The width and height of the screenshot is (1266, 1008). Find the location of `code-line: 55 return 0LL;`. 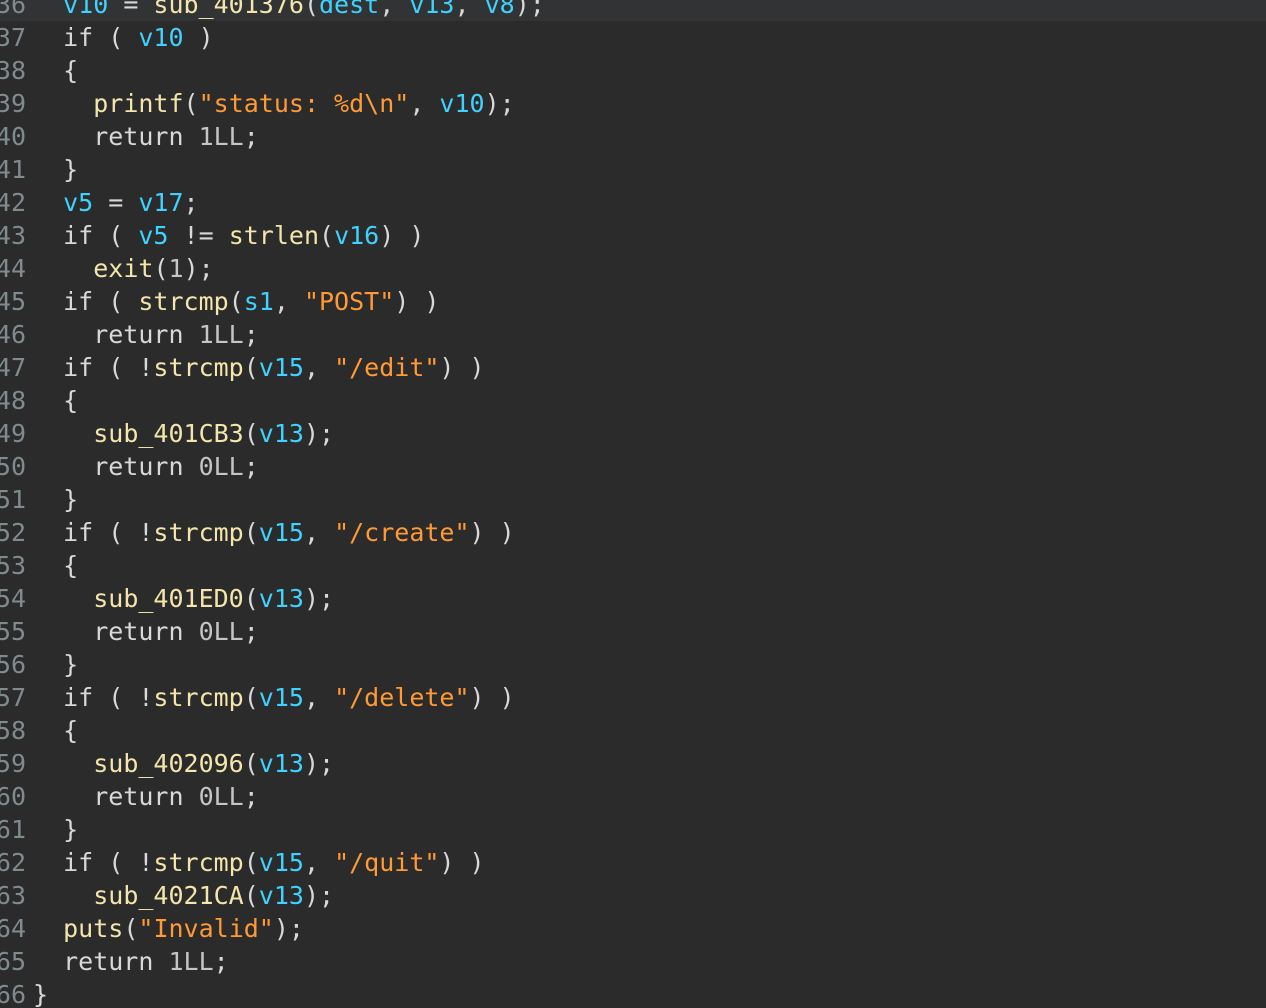

code-line: 55 return 0LL; is located at coordinates (633, 631).